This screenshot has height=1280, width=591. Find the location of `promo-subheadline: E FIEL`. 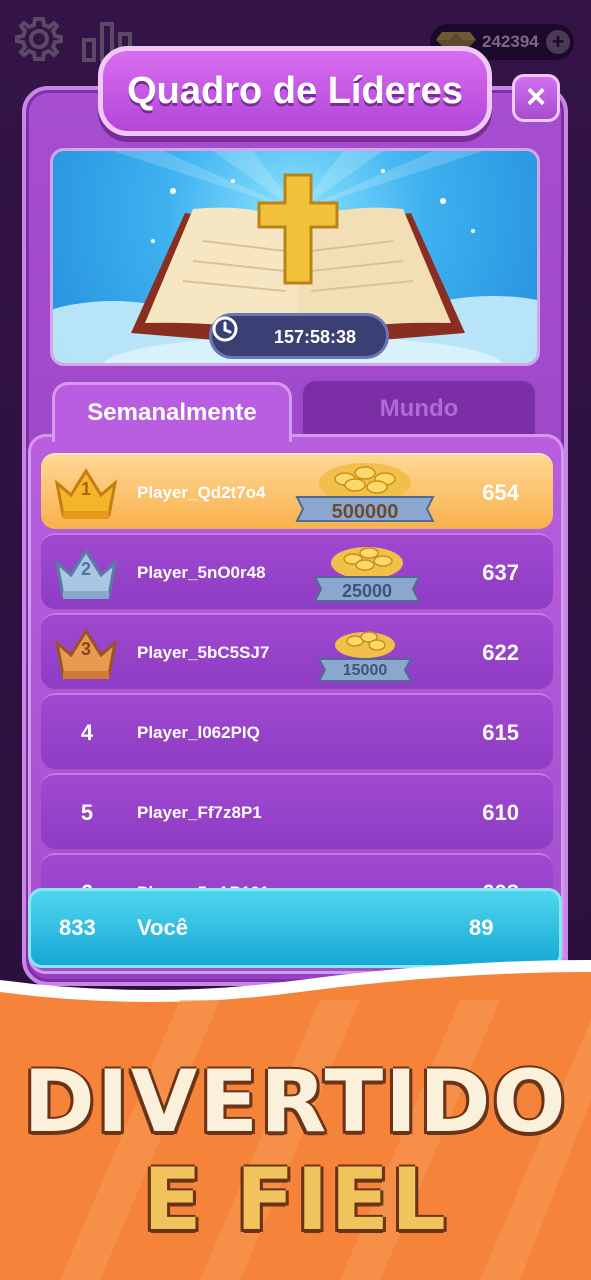

promo-subheadline: E FIEL is located at coordinates (295, 1200).